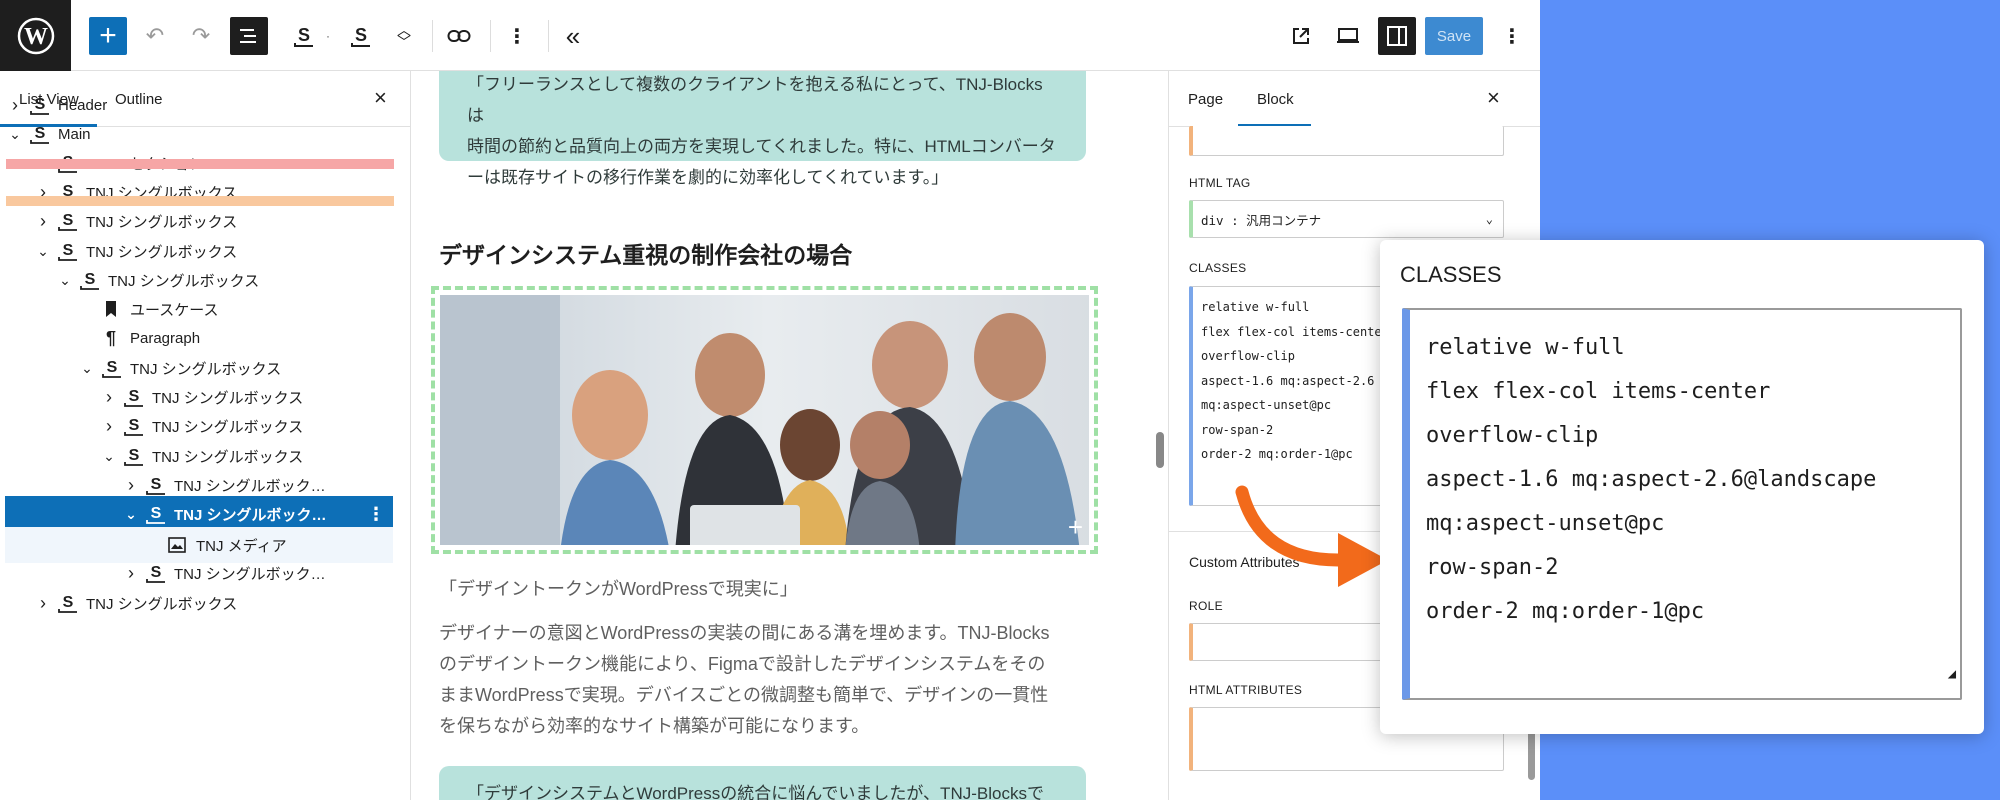  Describe the element at coordinates (1454, 36) in the screenshot. I see `save-button: Save` at that location.